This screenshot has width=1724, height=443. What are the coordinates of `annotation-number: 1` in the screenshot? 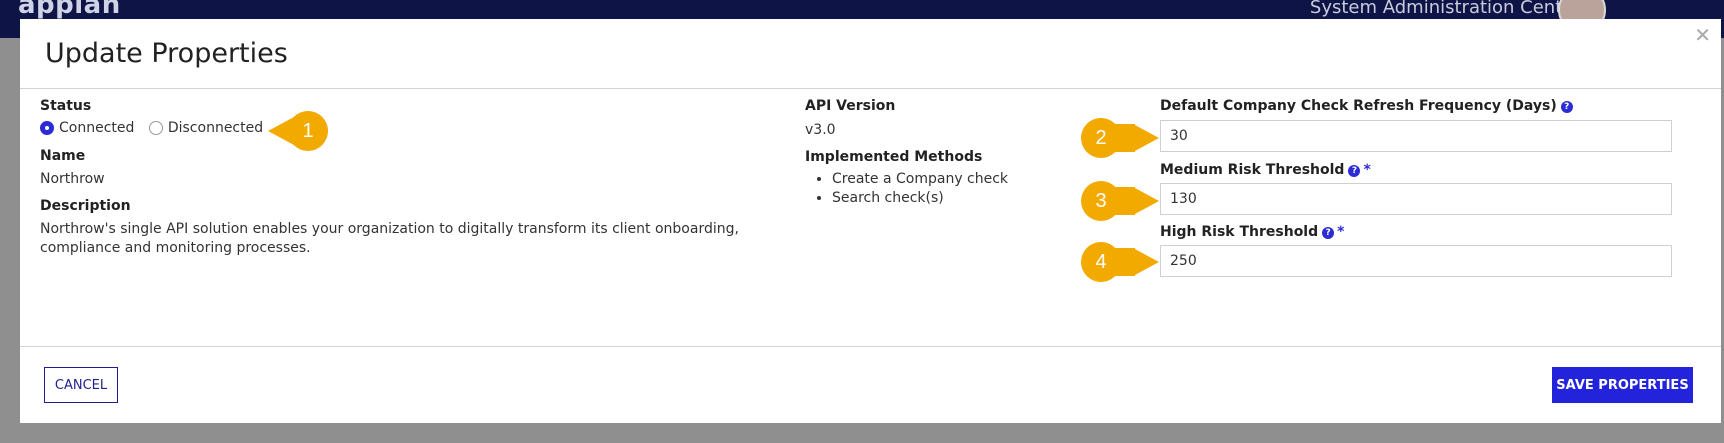 It's located at (308, 131).